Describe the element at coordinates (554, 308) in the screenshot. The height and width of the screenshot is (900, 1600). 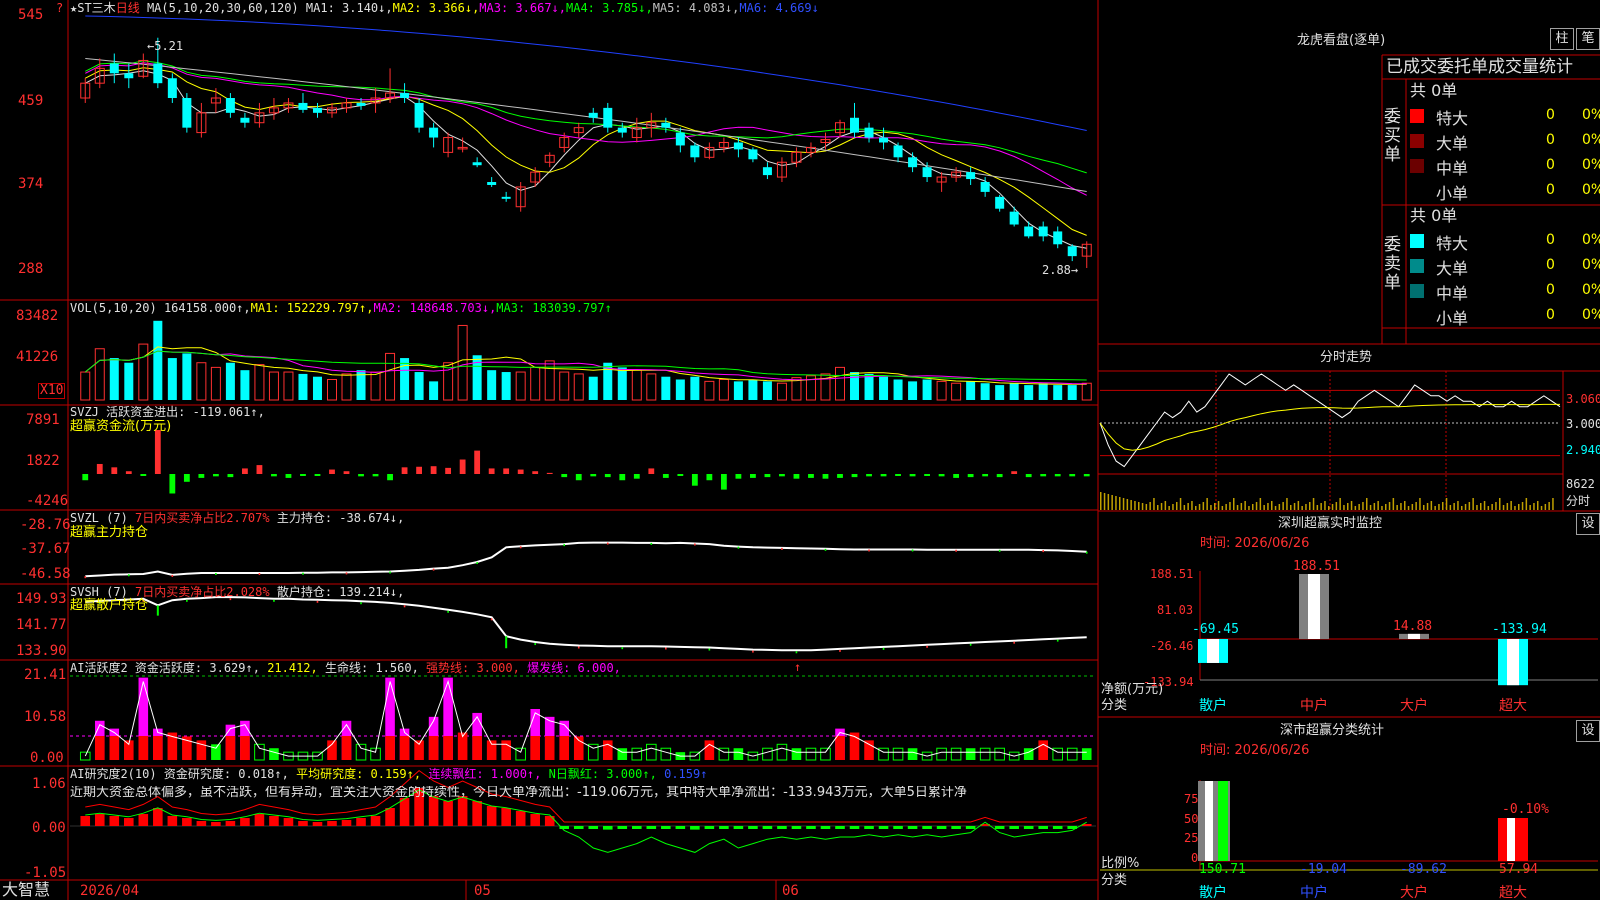
I see `vol-ma3: MA3: 183039.797↑` at that location.